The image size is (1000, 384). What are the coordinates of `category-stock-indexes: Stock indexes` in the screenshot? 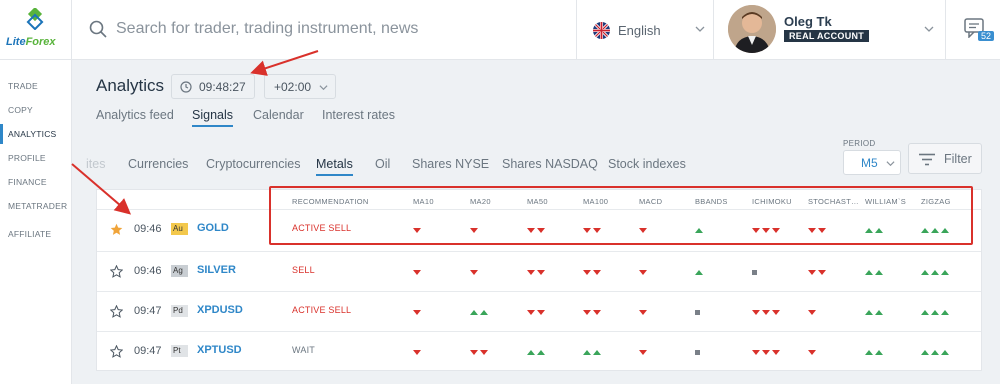 It's located at (647, 164).